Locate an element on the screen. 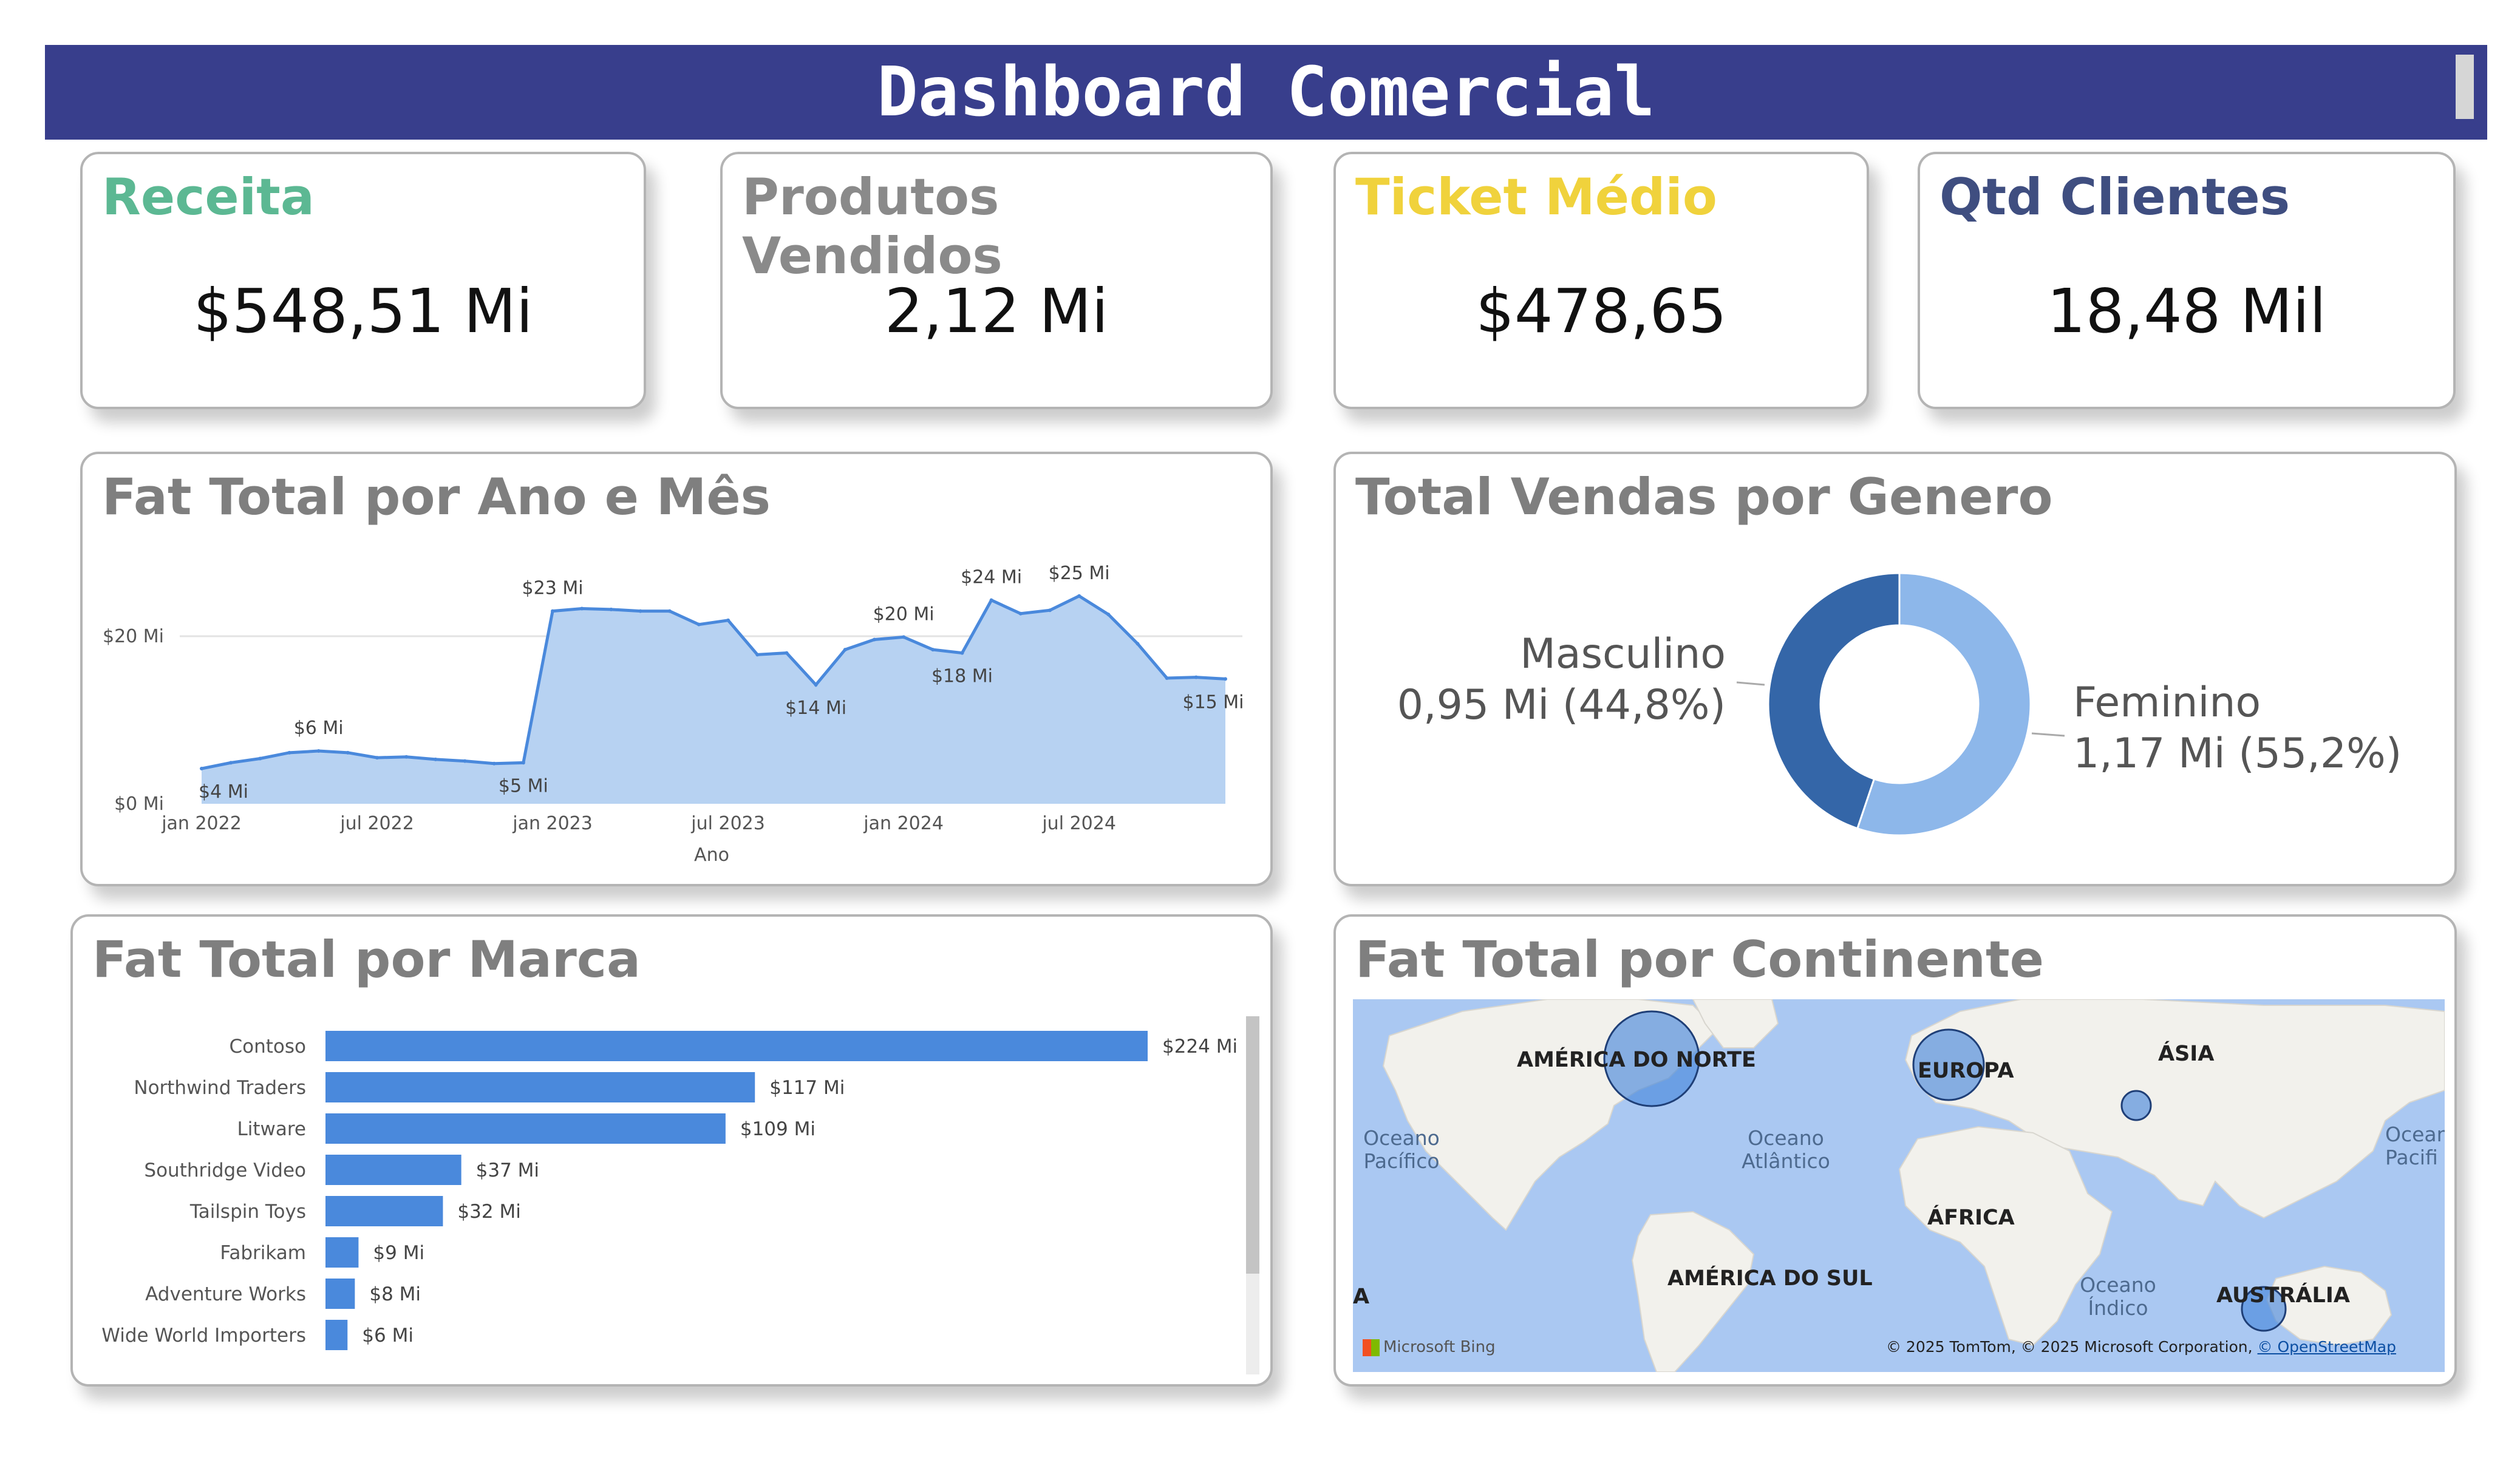  map-label-edge: A is located at coordinates (1361, 1297).